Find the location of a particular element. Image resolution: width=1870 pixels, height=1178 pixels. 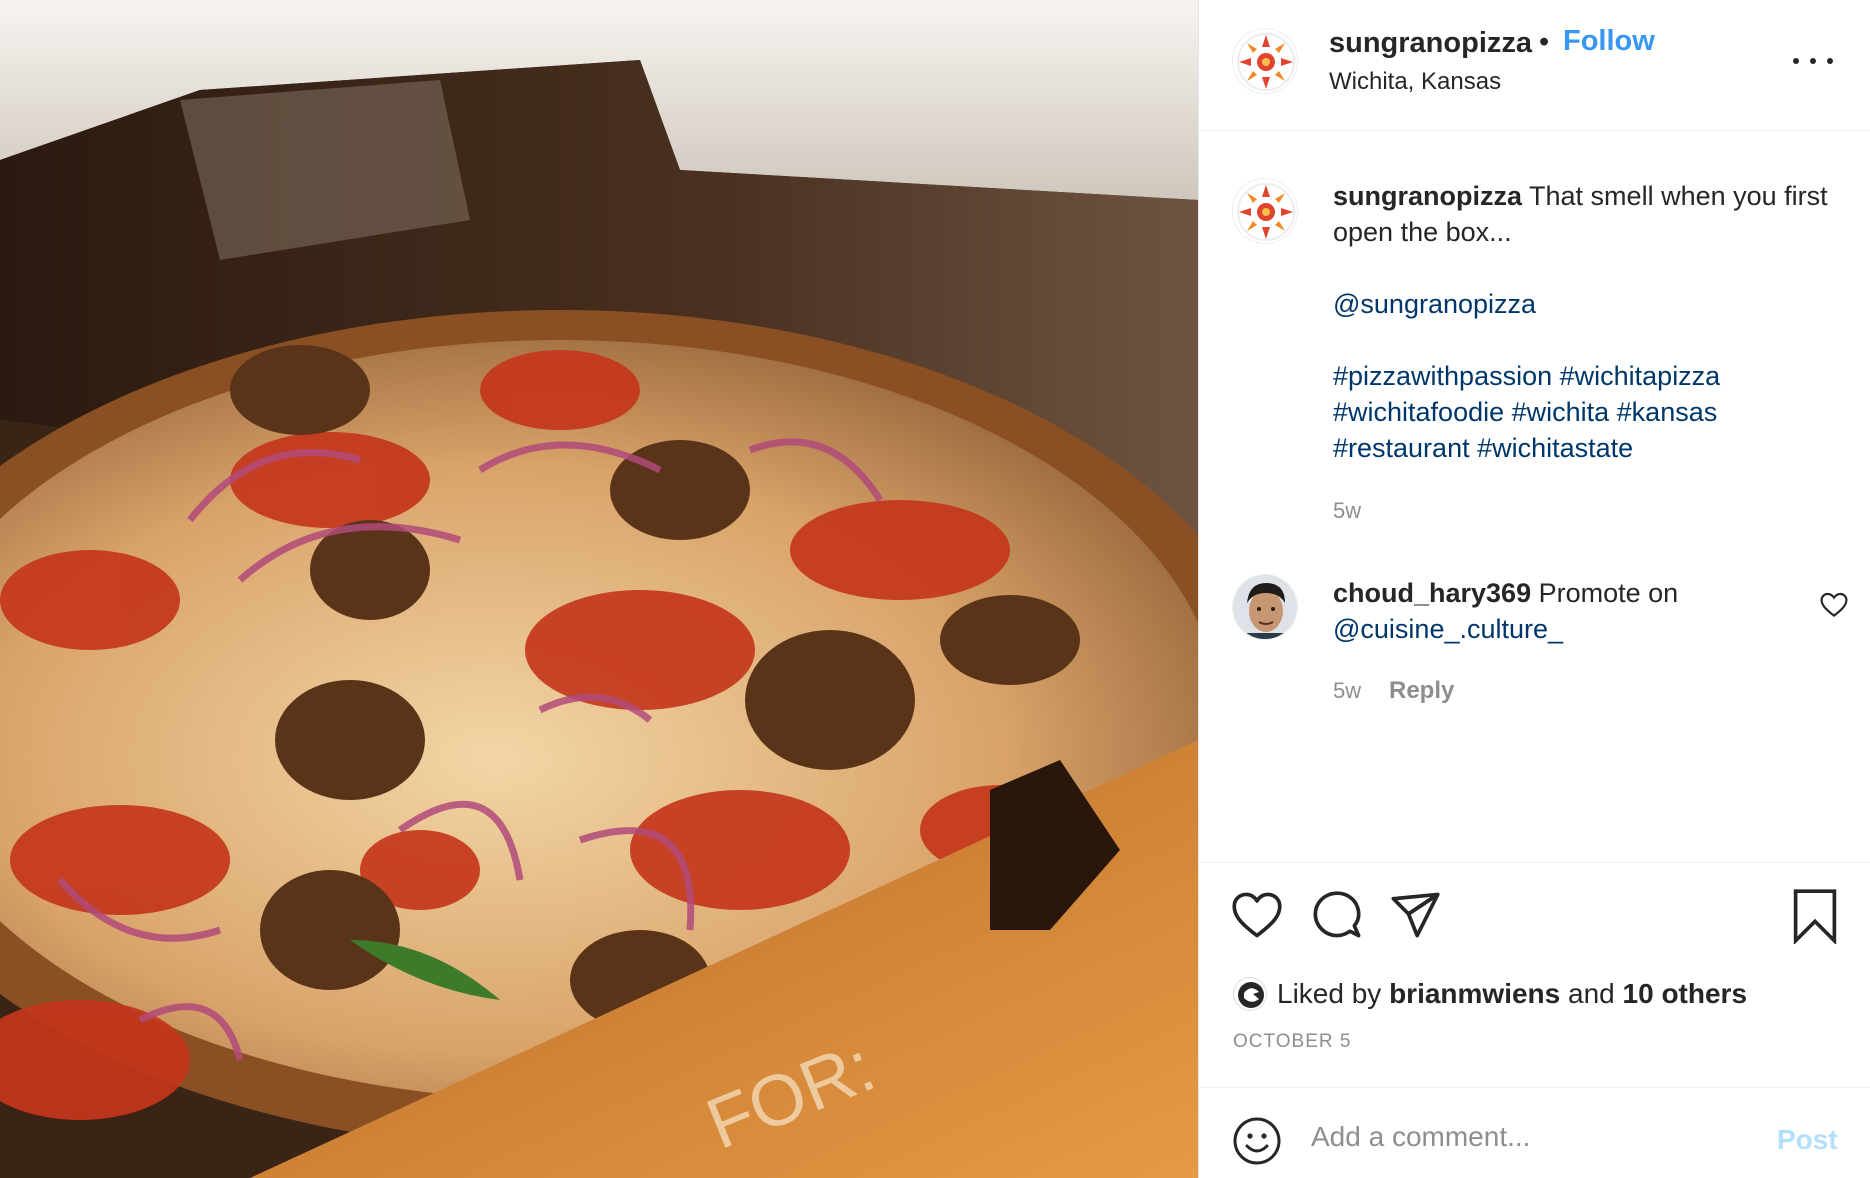

header-username: sungranopizza is located at coordinates (1430, 43).